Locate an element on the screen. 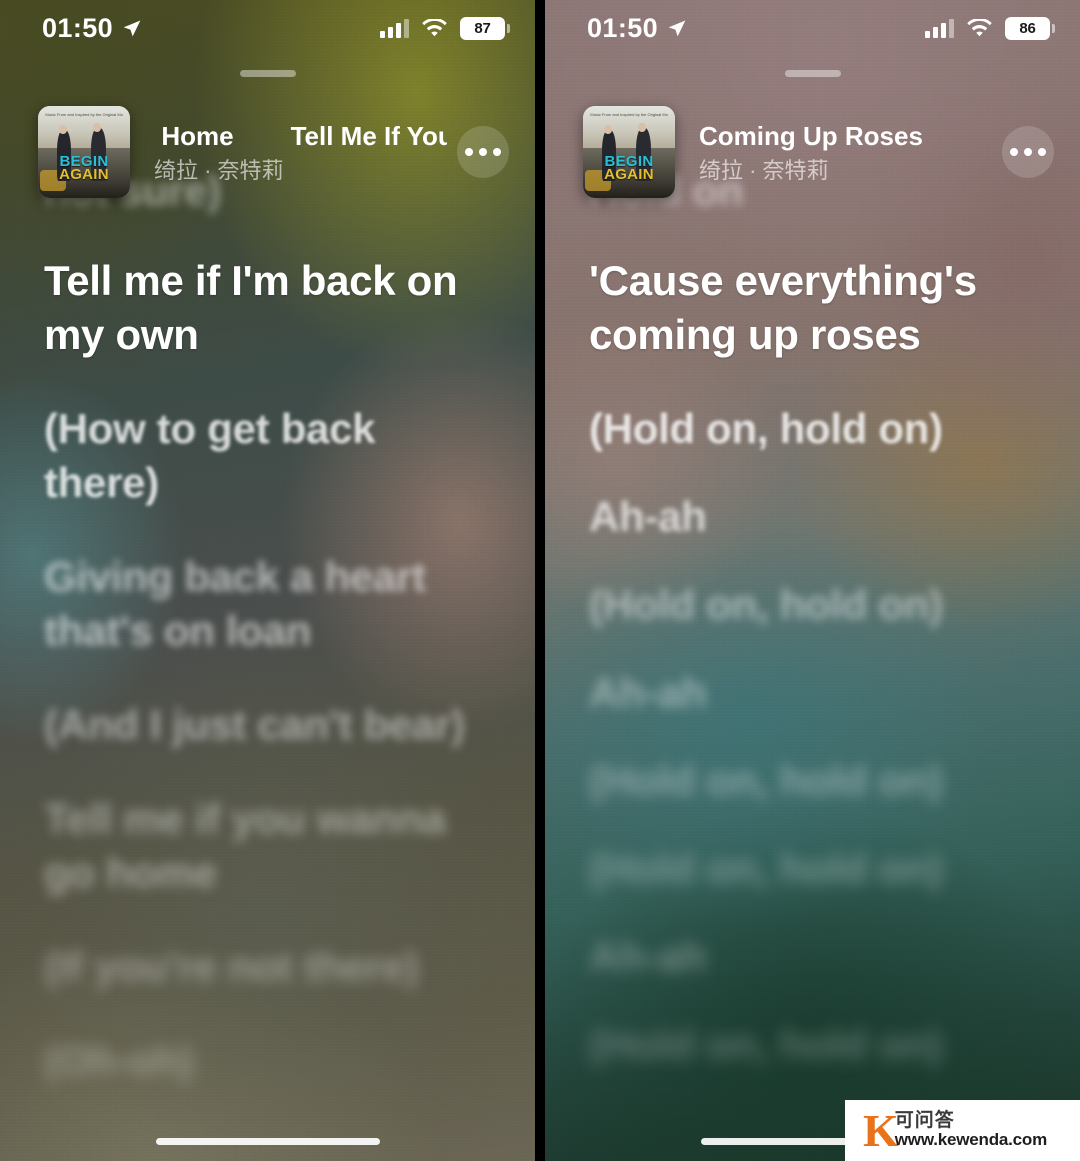 This screenshot has height=1161, width=1080. now-playing-text: Go Home Tell Me If You Wan 绮拉 · 奈特莉 is located at coordinates (300, 152).